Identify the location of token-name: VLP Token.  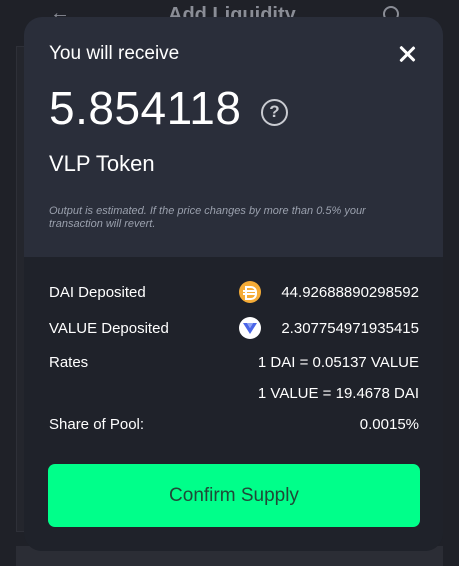
(102, 163).